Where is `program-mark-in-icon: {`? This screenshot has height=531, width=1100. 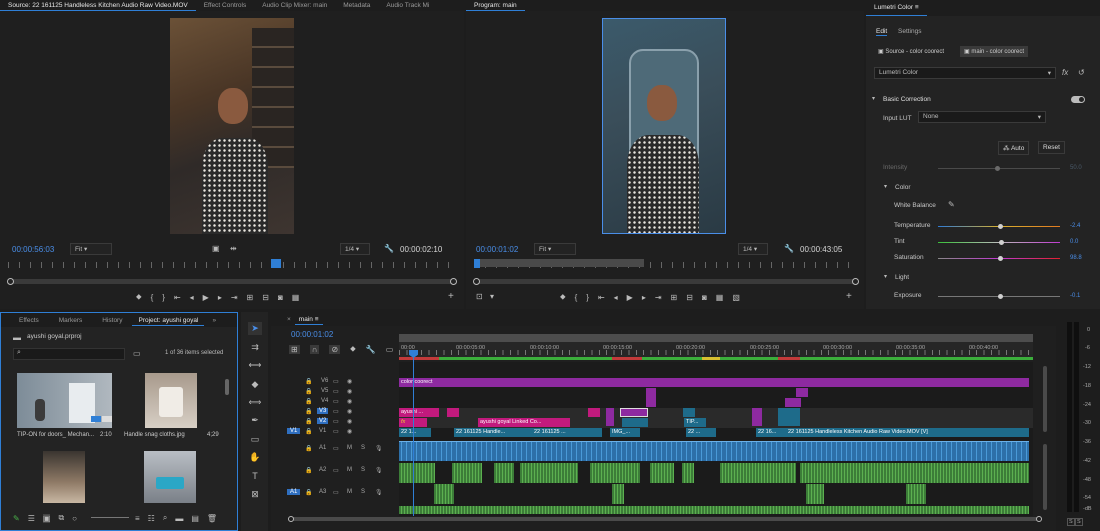
program-mark-in-icon: { is located at coordinates (576, 297).